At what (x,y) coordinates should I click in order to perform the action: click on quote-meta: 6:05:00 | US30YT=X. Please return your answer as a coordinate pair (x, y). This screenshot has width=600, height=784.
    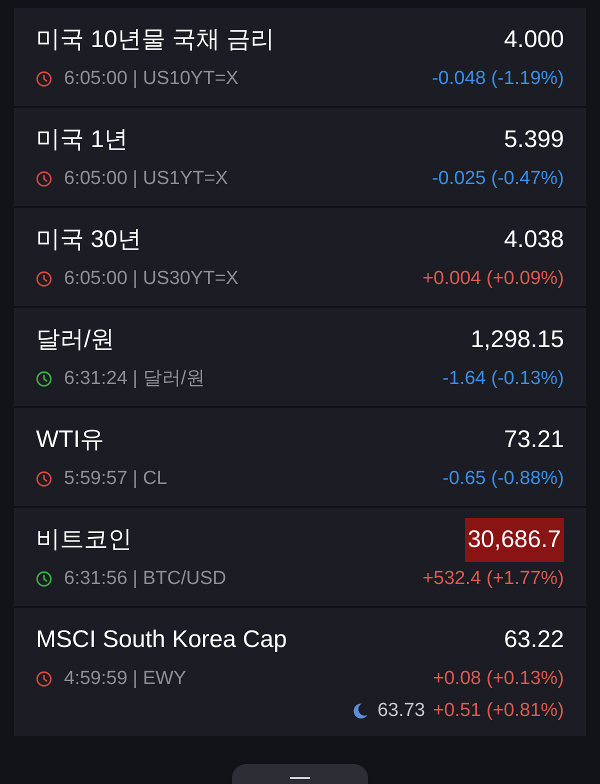
    Looking at the image, I should click on (151, 278).